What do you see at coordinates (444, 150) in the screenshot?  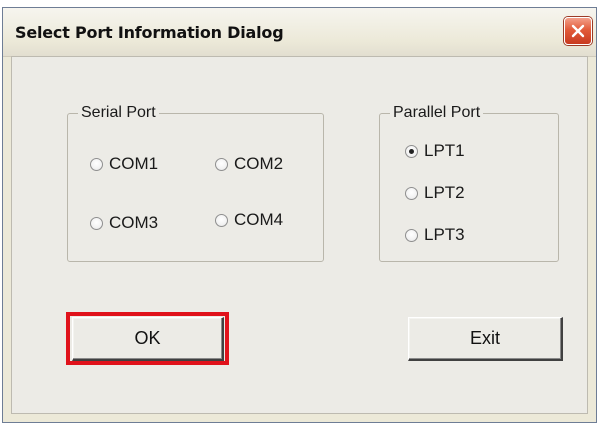 I see `radio-label: LPT1` at bounding box center [444, 150].